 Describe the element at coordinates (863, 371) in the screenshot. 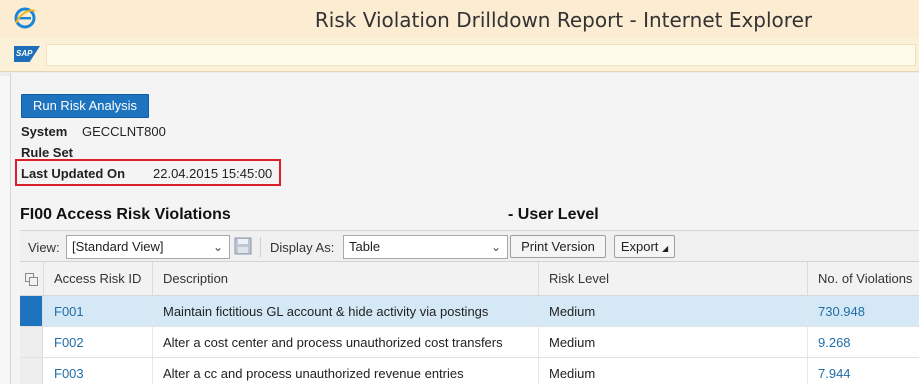

I see `violations-count-link: 7.944` at that location.